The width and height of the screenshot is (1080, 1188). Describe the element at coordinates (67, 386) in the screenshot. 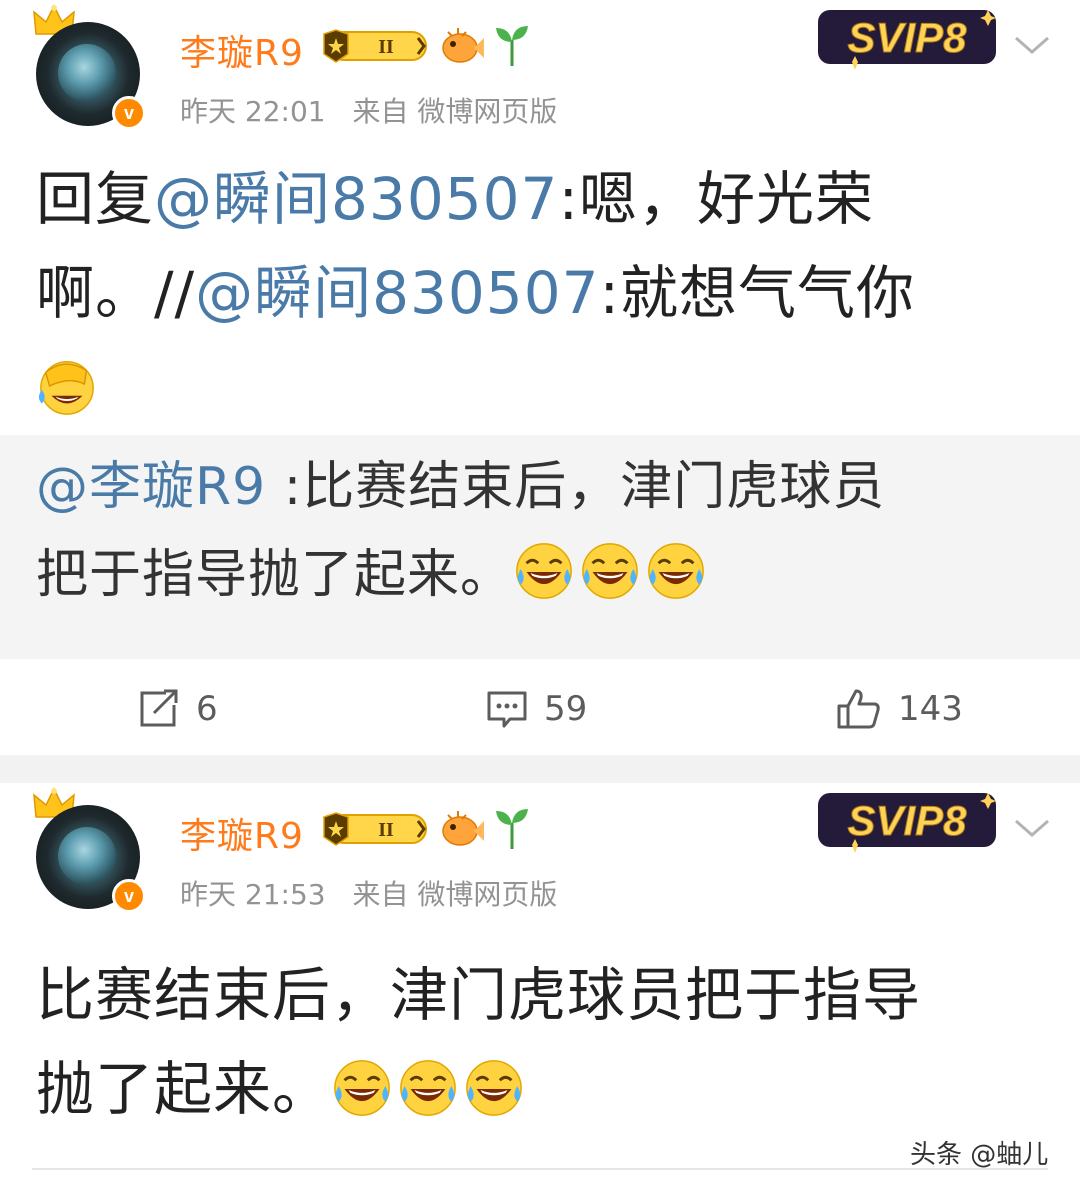

I see `facepalm-emoji` at that location.